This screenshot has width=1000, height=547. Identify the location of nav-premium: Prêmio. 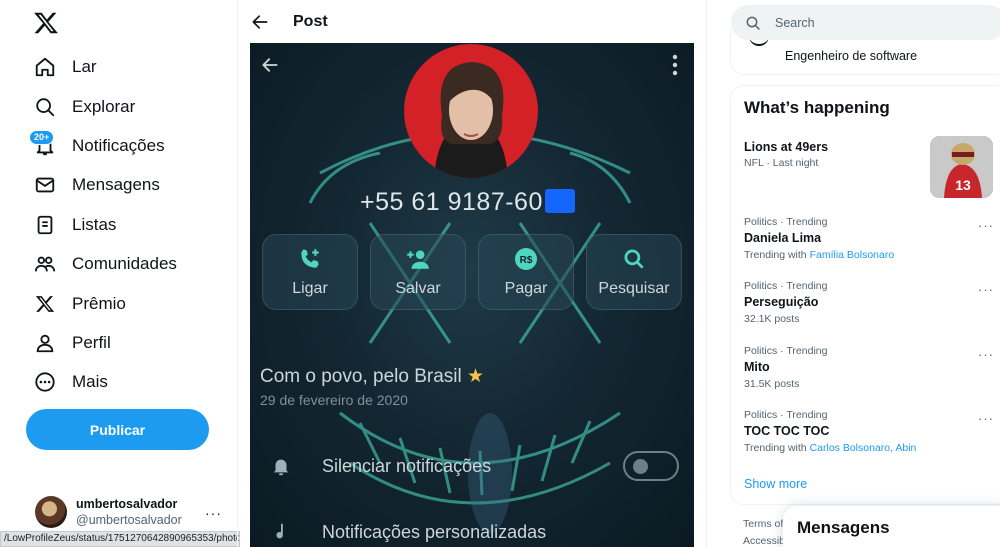
(79, 304).